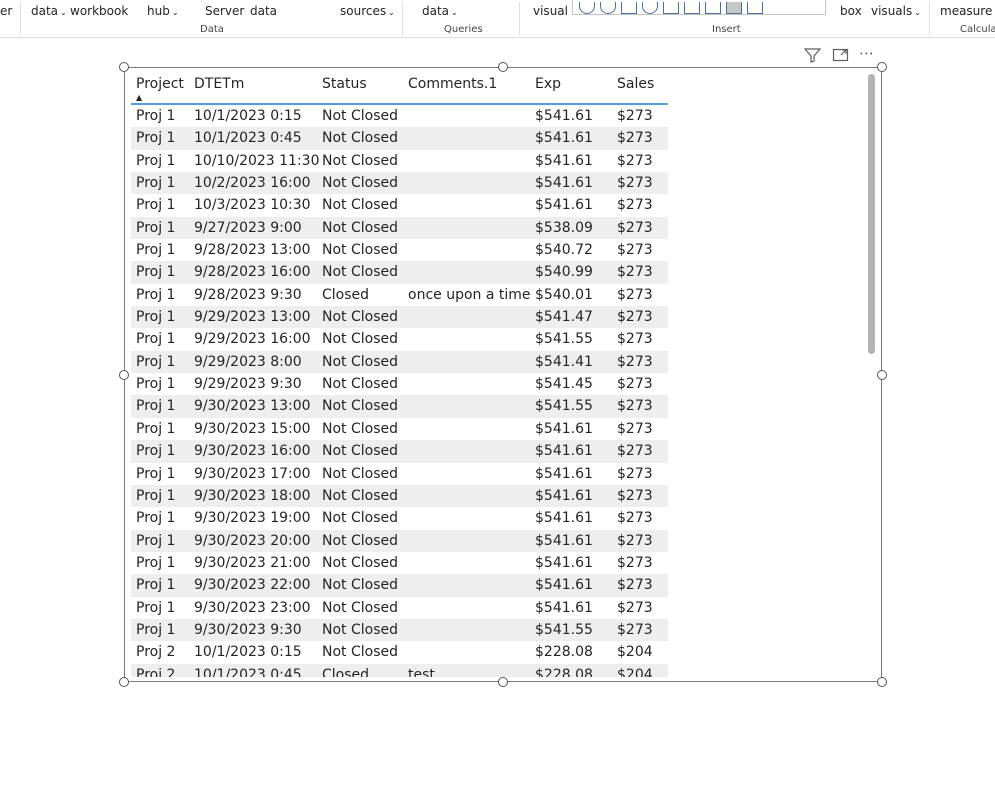  What do you see at coordinates (248, 629) in the screenshot?
I see `cell-dtetm: 9/30/2023 9:30` at bounding box center [248, 629].